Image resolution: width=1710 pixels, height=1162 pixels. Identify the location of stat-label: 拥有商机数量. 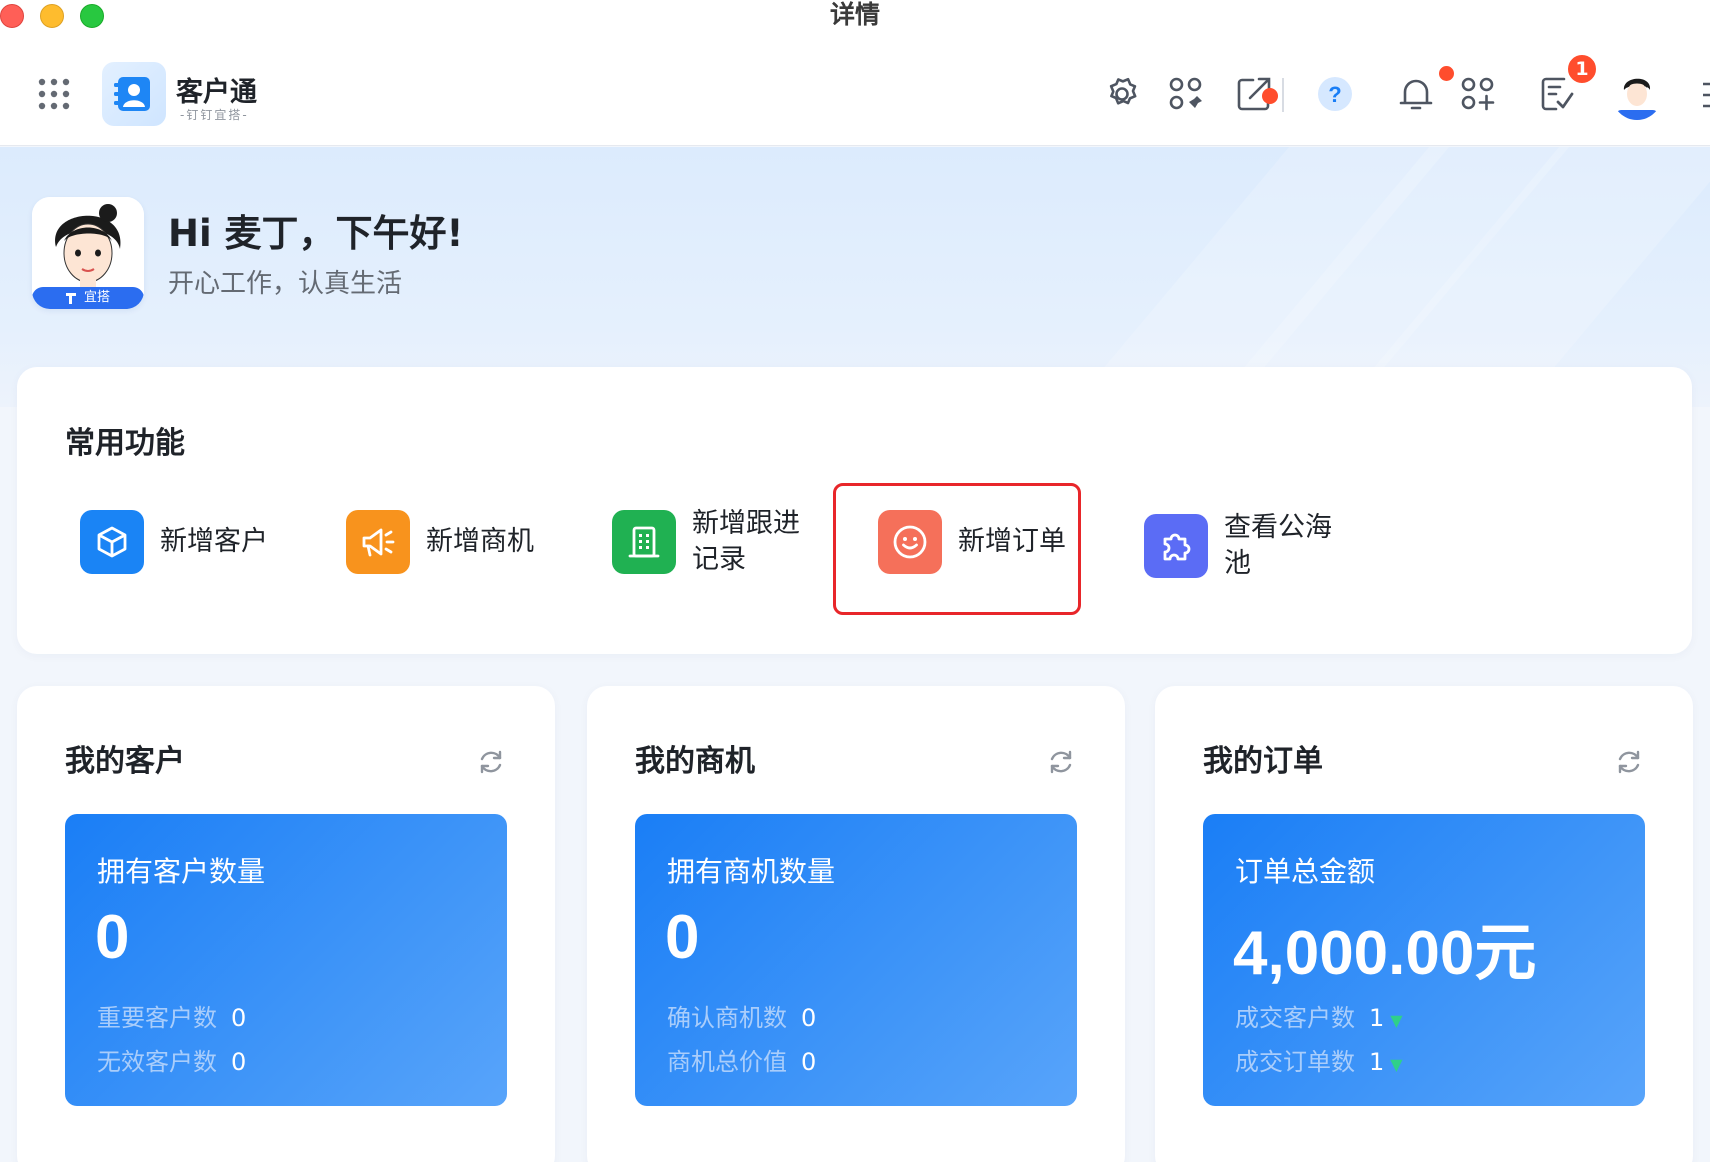
(751, 871).